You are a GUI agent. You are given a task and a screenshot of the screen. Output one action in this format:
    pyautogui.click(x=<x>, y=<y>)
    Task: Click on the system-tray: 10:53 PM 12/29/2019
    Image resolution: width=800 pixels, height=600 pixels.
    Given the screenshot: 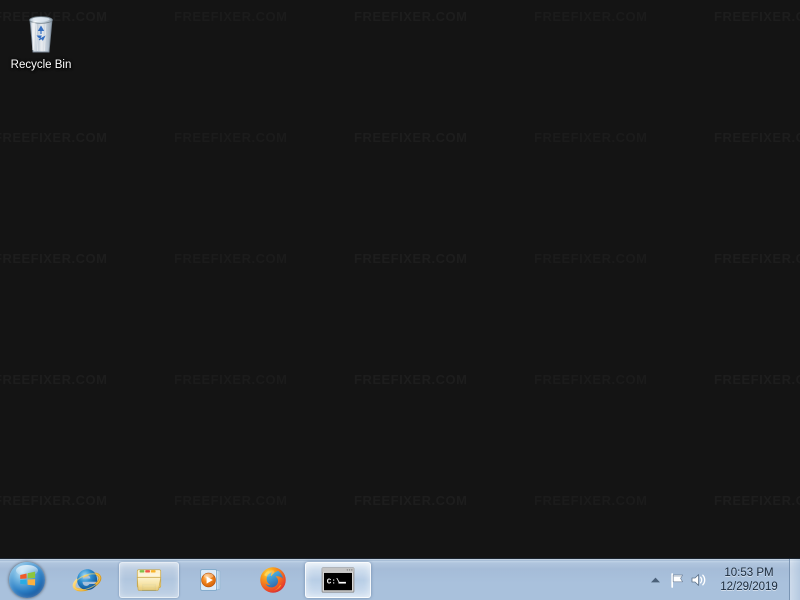 What is the action you would take?
    pyautogui.click(x=721, y=579)
    